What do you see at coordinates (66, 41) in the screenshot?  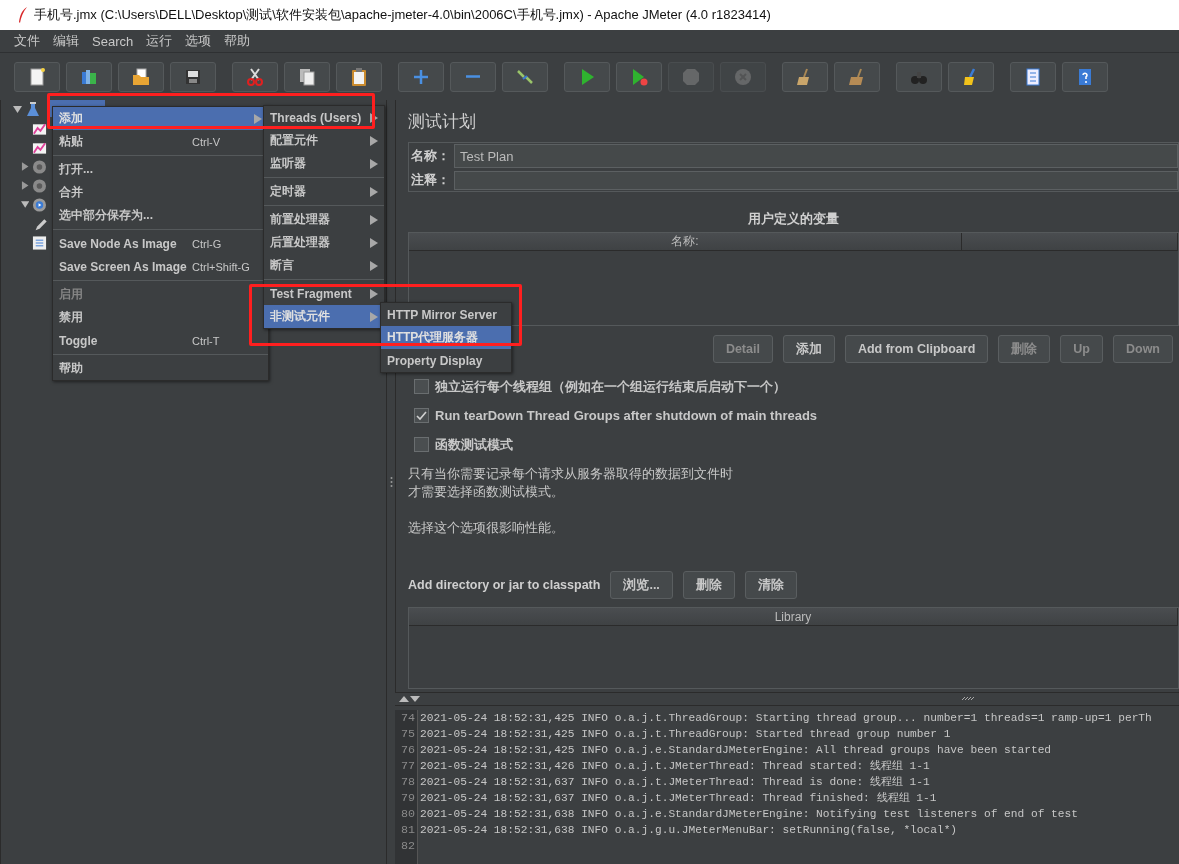 I see `menu-bar-item: 编辑` at bounding box center [66, 41].